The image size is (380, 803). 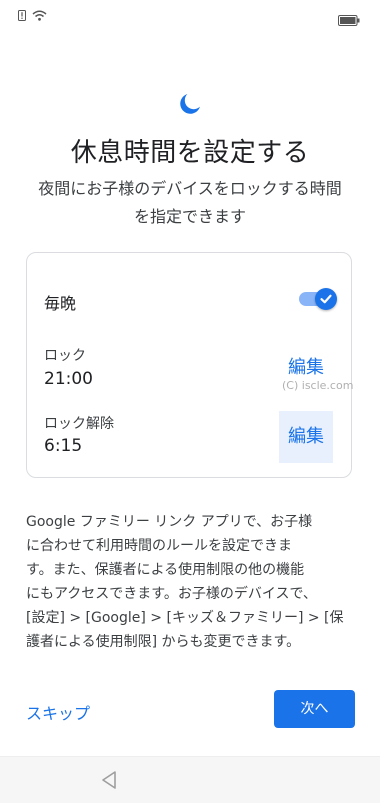 I want to click on nightly-toggle, so click(x=317, y=299).